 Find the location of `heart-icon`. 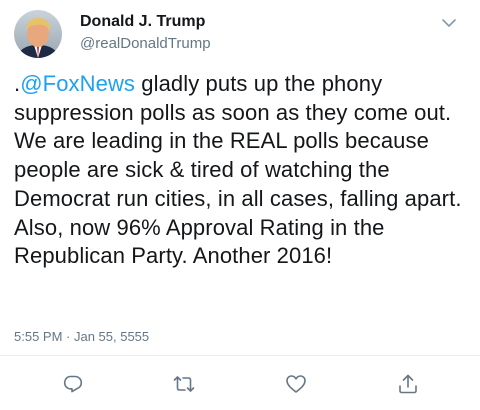

heart-icon is located at coordinates (296, 384).